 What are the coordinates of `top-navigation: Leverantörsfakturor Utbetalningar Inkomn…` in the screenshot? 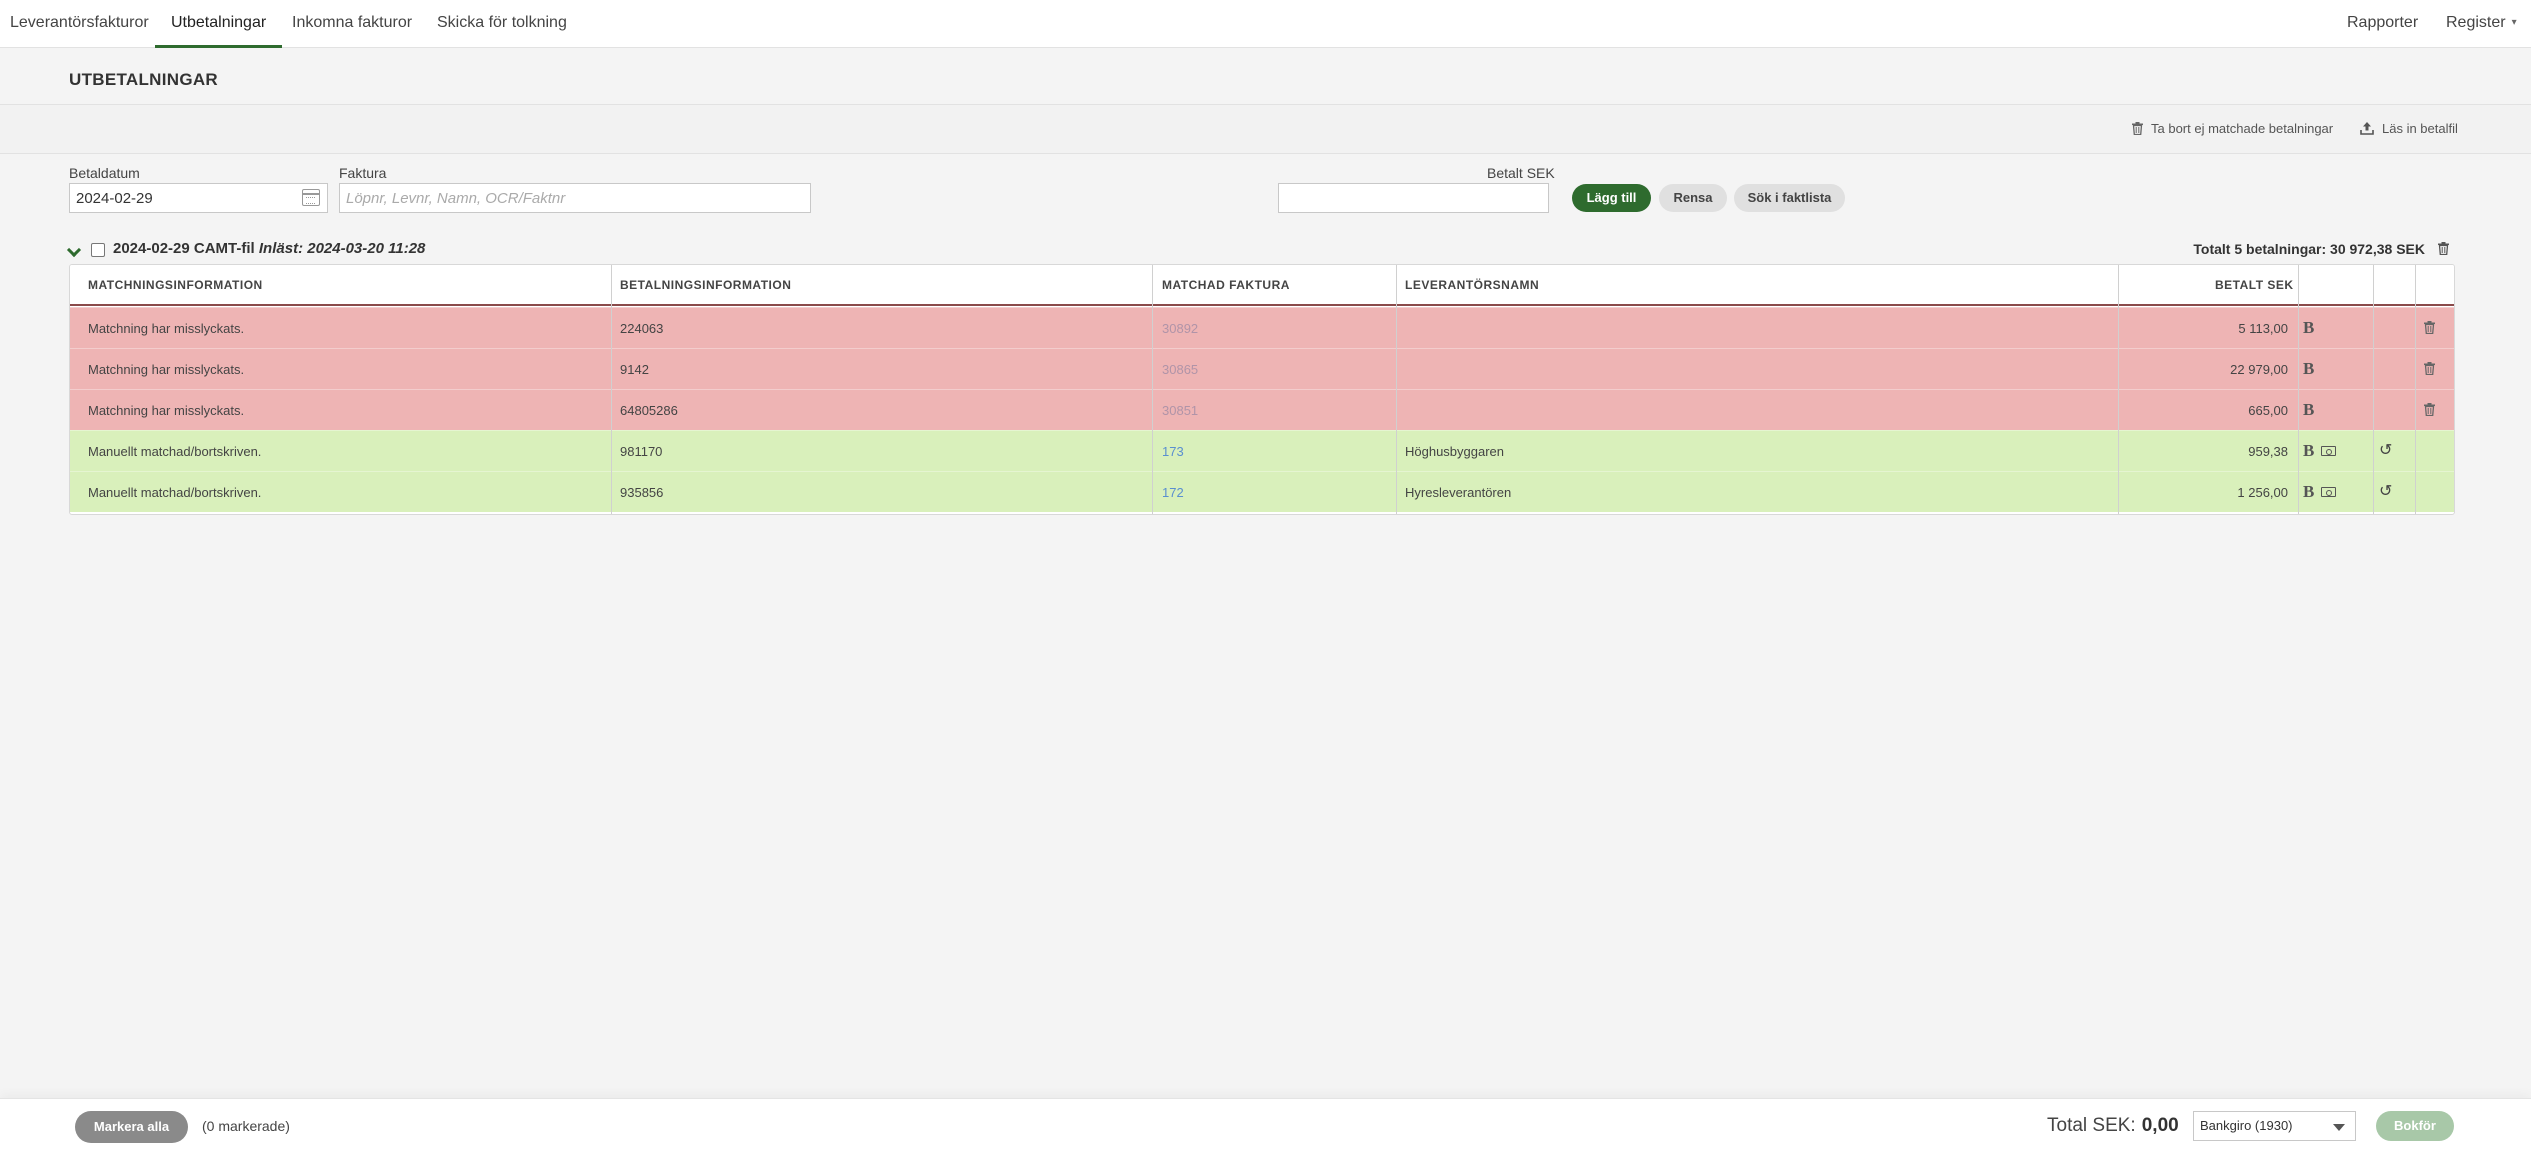 It's located at (1265, 24).